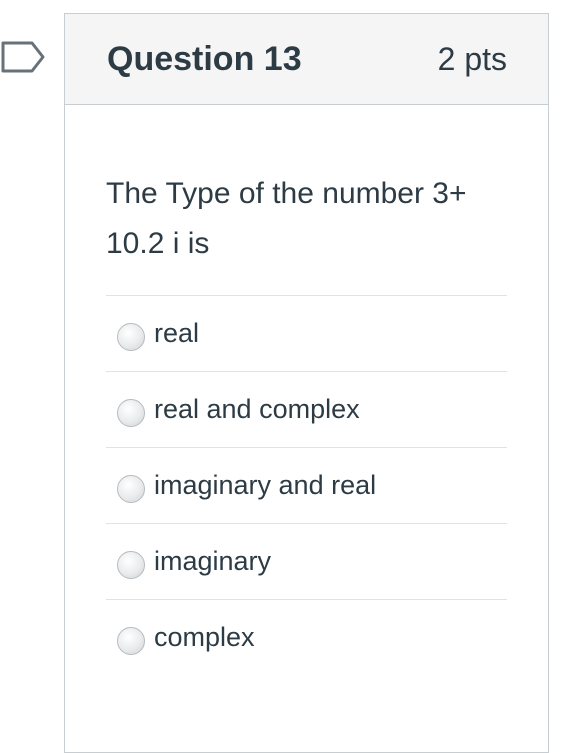  What do you see at coordinates (204, 58) in the screenshot?
I see `question-title: Question 13` at bounding box center [204, 58].